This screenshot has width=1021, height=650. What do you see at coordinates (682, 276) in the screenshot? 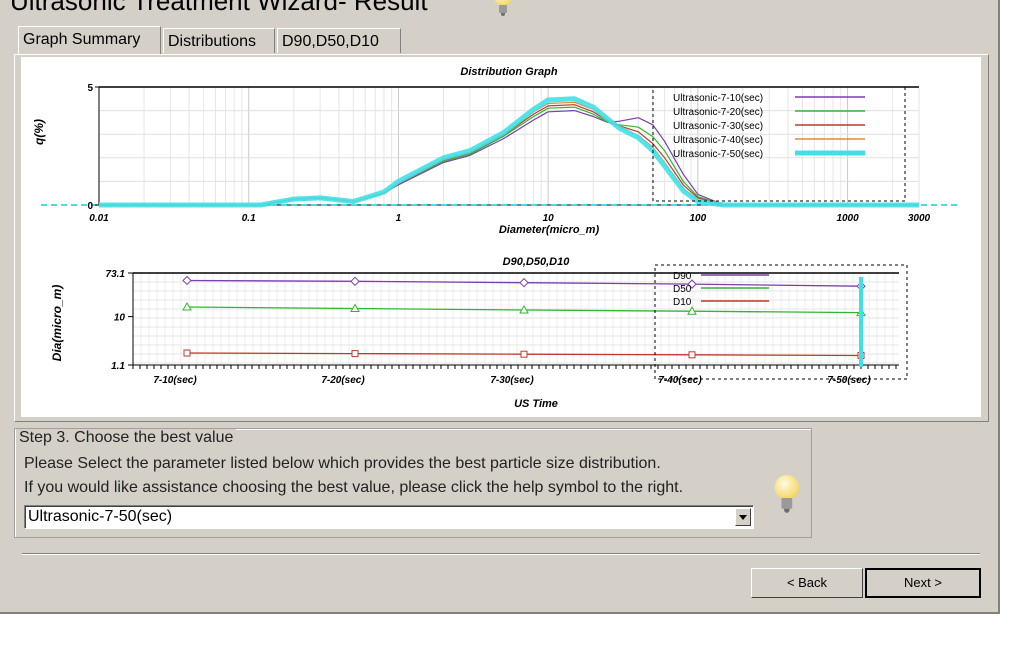
I see `legend-label: D90` at bounding box center [682, 276].